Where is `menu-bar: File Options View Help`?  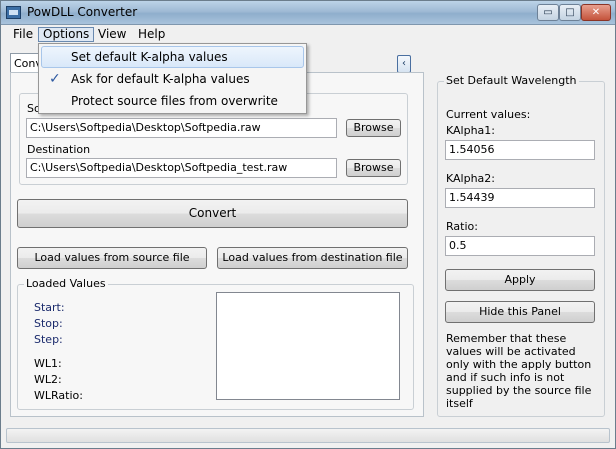 menu-bar: File Options View Help is located at coordinates (308, 34).